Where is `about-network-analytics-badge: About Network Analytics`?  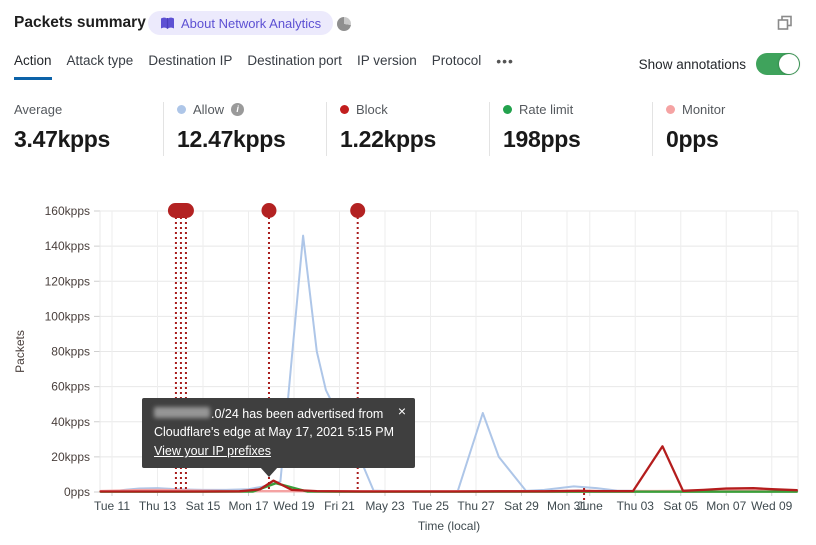 about-network-analytics-badge: About Network Analytics is located at coordinates (241, 23).